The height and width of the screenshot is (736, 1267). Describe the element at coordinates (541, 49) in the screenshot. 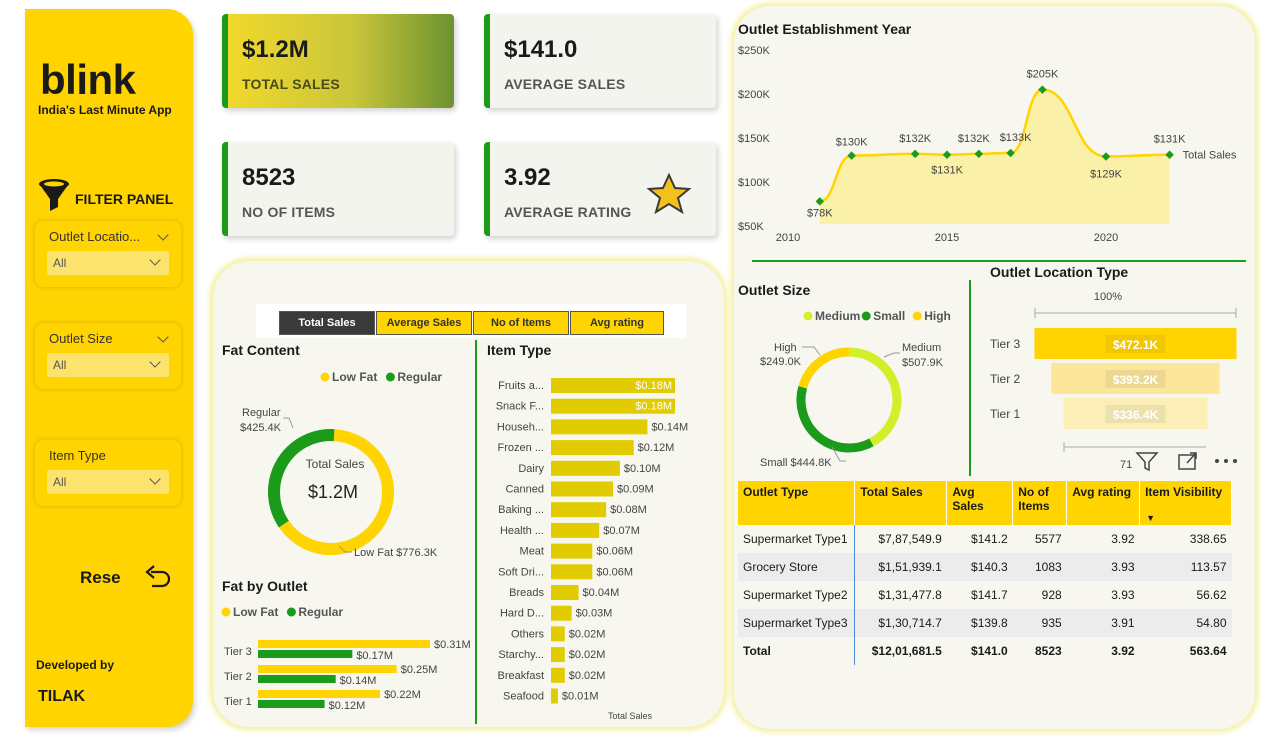

I see `kpi-value: $141.0` at that location.